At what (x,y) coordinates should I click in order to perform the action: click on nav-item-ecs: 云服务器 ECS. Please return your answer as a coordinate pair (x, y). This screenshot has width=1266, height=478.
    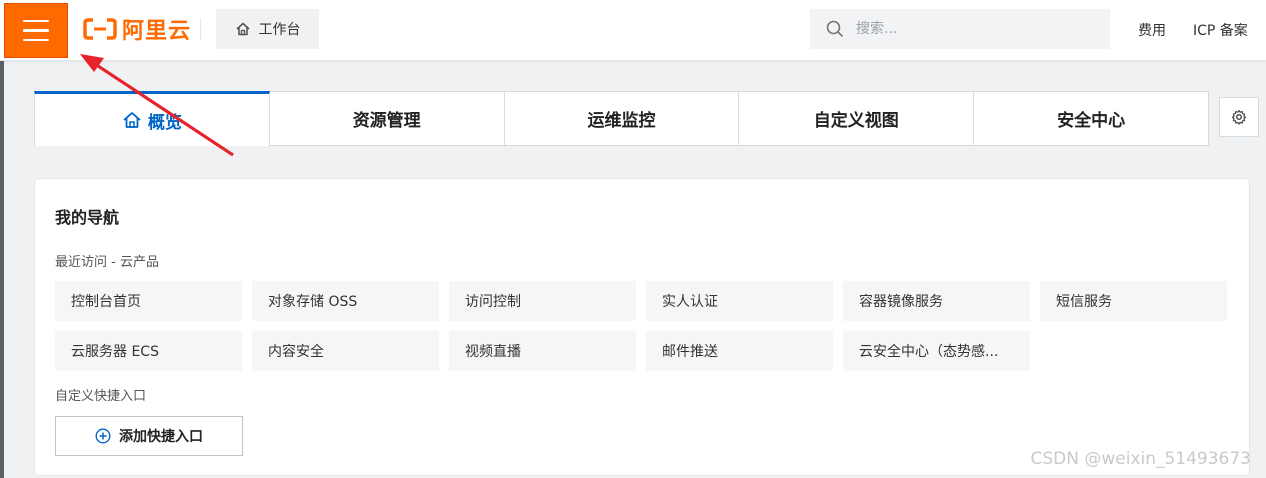
    Looking at the image, I should click on (148, 351).